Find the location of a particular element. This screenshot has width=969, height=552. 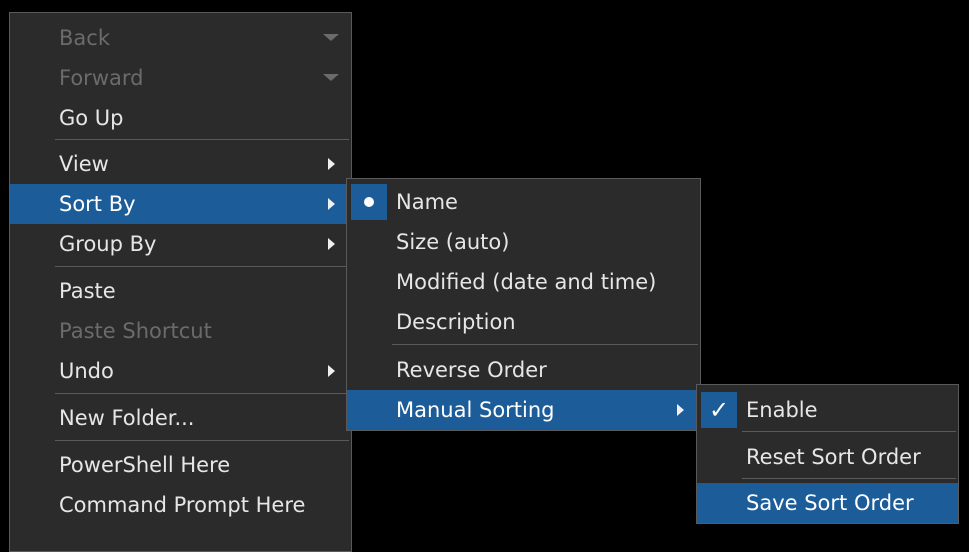

sort-option-reverse-order: Reverse Order is located at coordinates (523, 370).